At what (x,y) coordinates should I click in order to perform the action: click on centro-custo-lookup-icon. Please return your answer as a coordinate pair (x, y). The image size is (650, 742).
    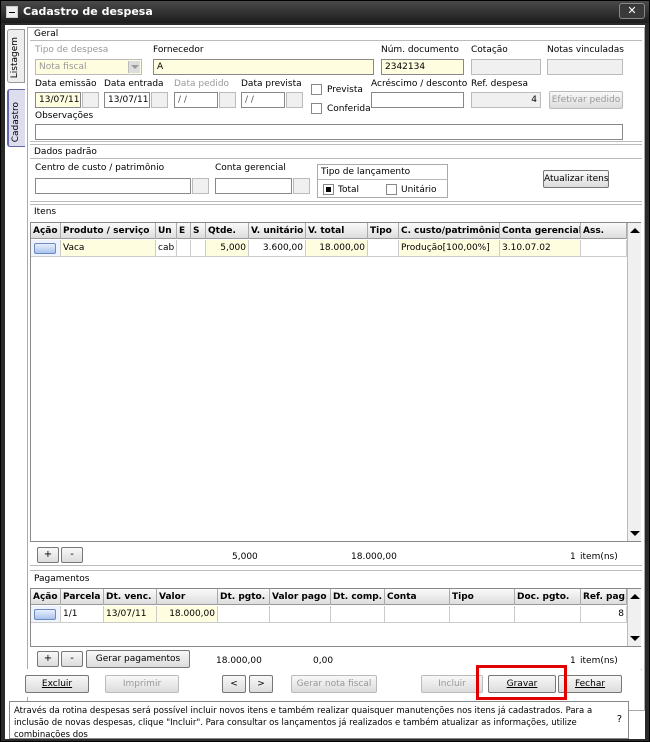
    Looking at the image, I should click on (200, 186).